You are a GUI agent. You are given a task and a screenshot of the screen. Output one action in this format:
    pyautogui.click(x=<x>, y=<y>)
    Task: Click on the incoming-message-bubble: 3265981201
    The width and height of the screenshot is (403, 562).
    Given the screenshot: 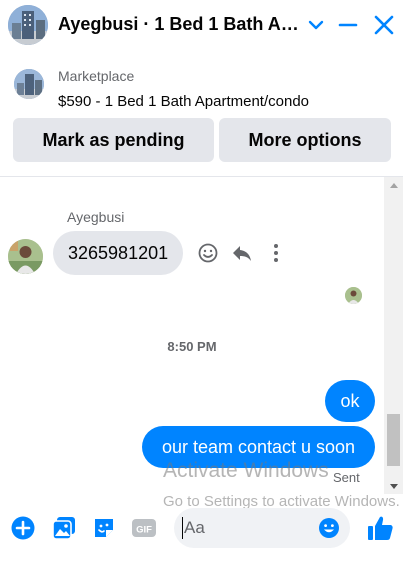 What is the action you would take?
    pyautogui.click(x=118, y=253)
    